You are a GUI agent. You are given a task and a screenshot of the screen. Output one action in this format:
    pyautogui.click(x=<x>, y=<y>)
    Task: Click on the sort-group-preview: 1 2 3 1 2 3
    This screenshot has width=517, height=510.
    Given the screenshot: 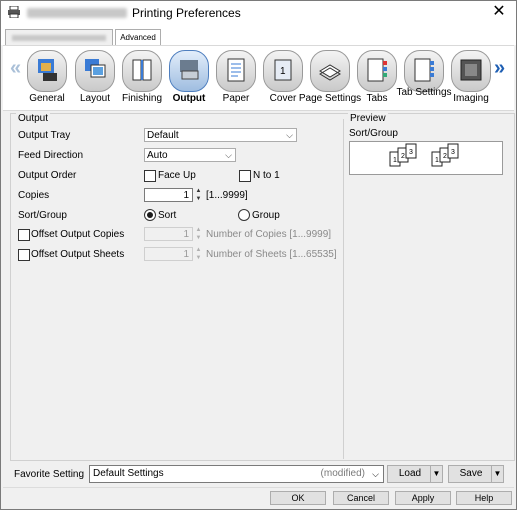 What is the action you would take?
    pyautogui.click(x=426, y=158)
    